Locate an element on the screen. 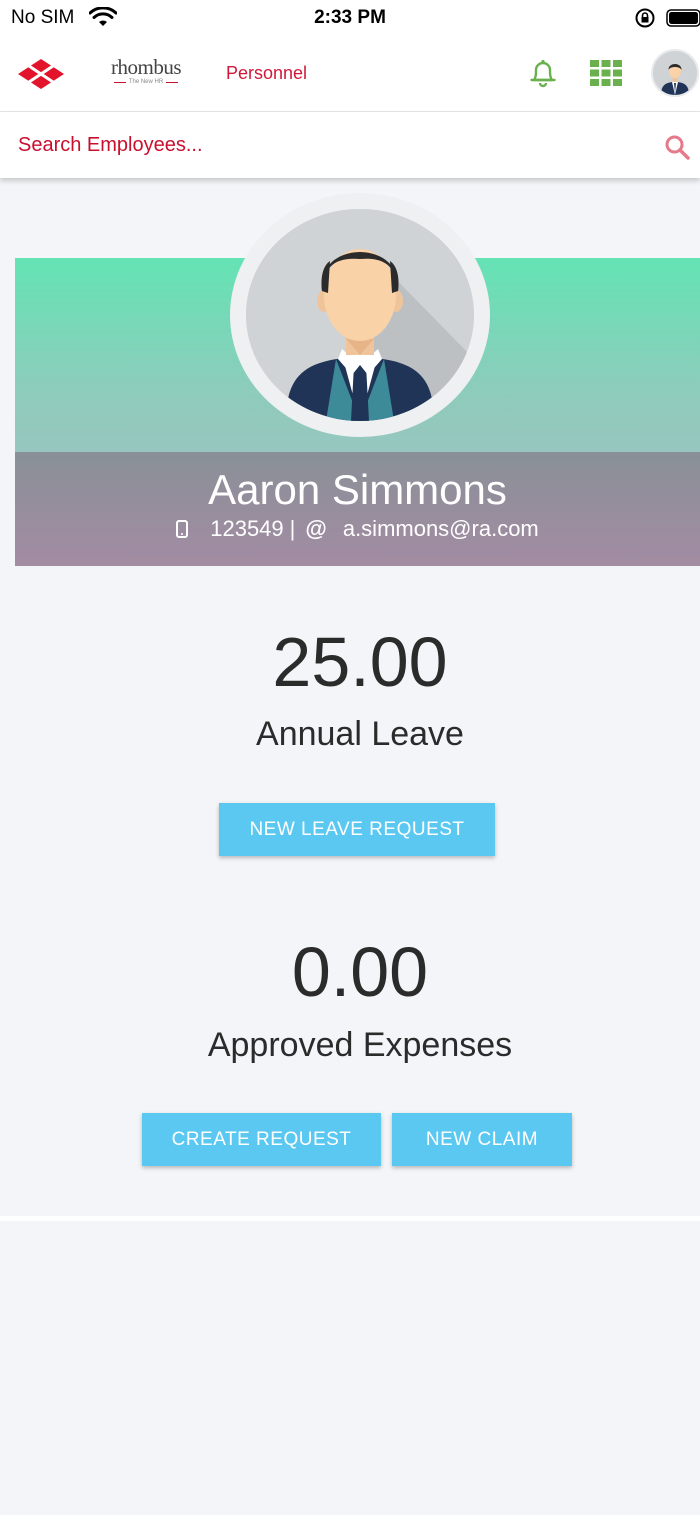 The width and height of the screenshot is (700, 1515). annual-leave-value: 25.00 is located at coordinates (360, 662).